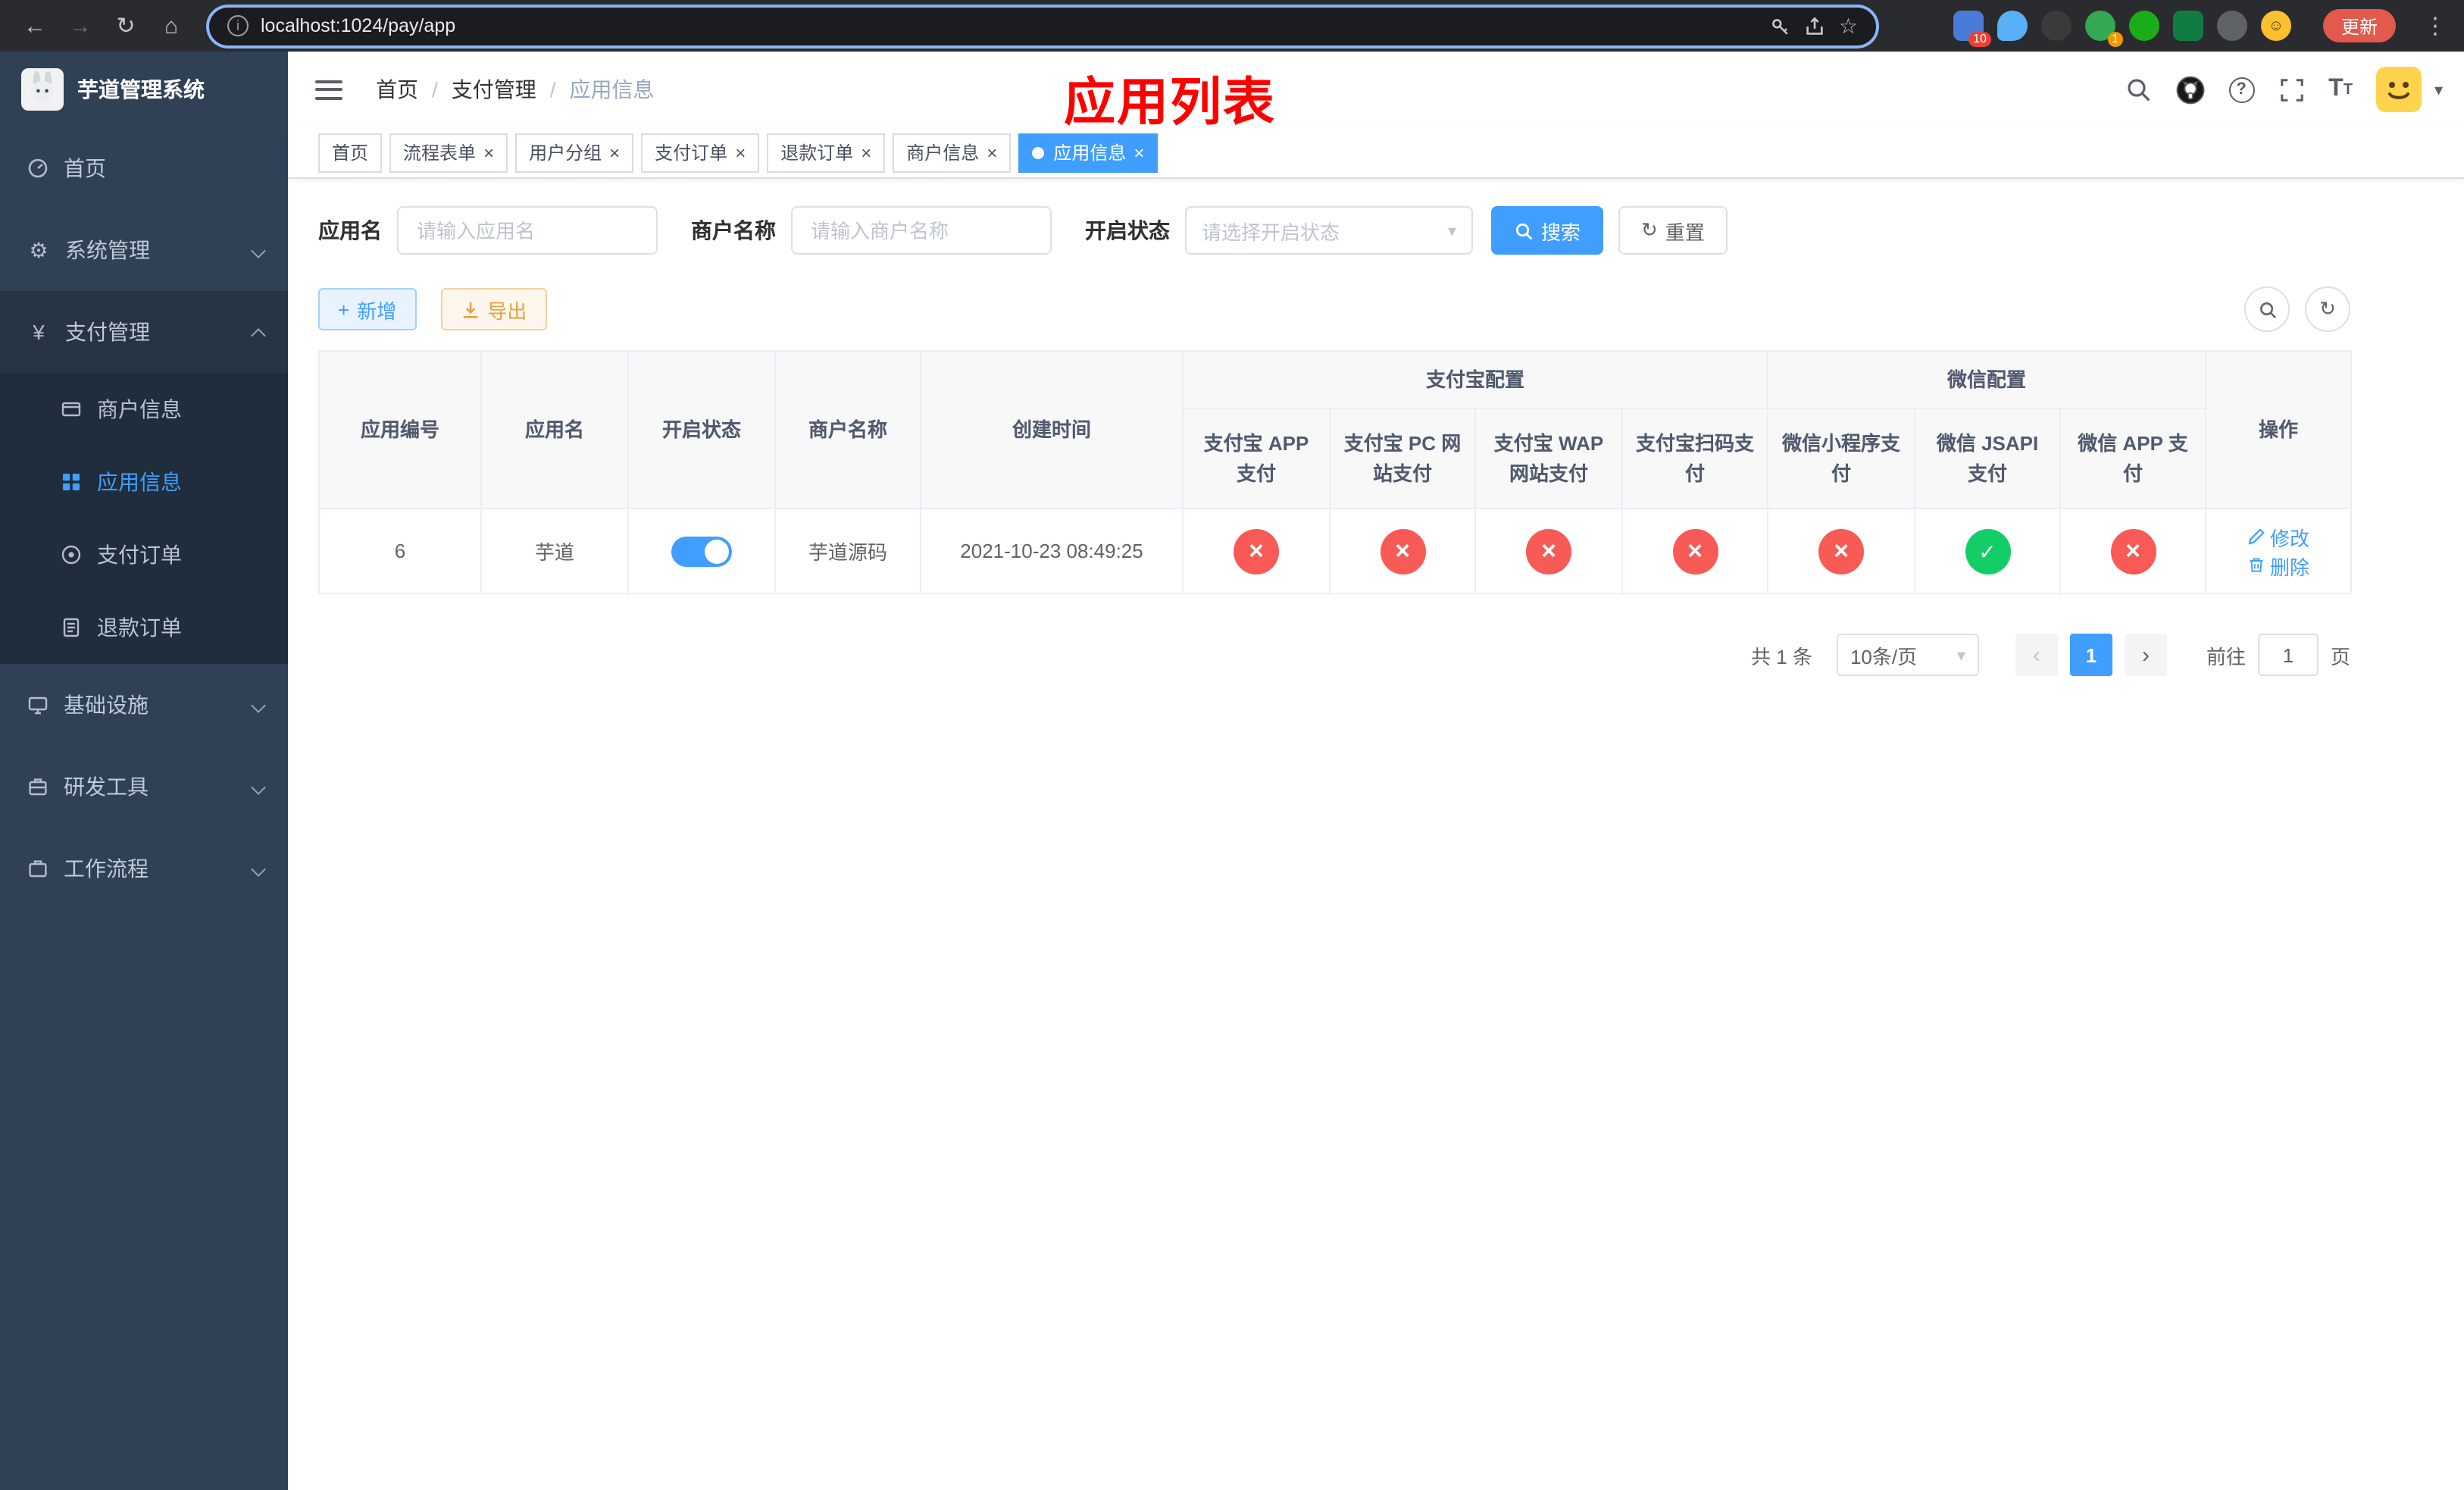 This screenshot has height=1490, width=2464. What do you see at coordinates (2137, 89) in the screenshot?
I see `search-icon` at bounding box center [2137, 89].